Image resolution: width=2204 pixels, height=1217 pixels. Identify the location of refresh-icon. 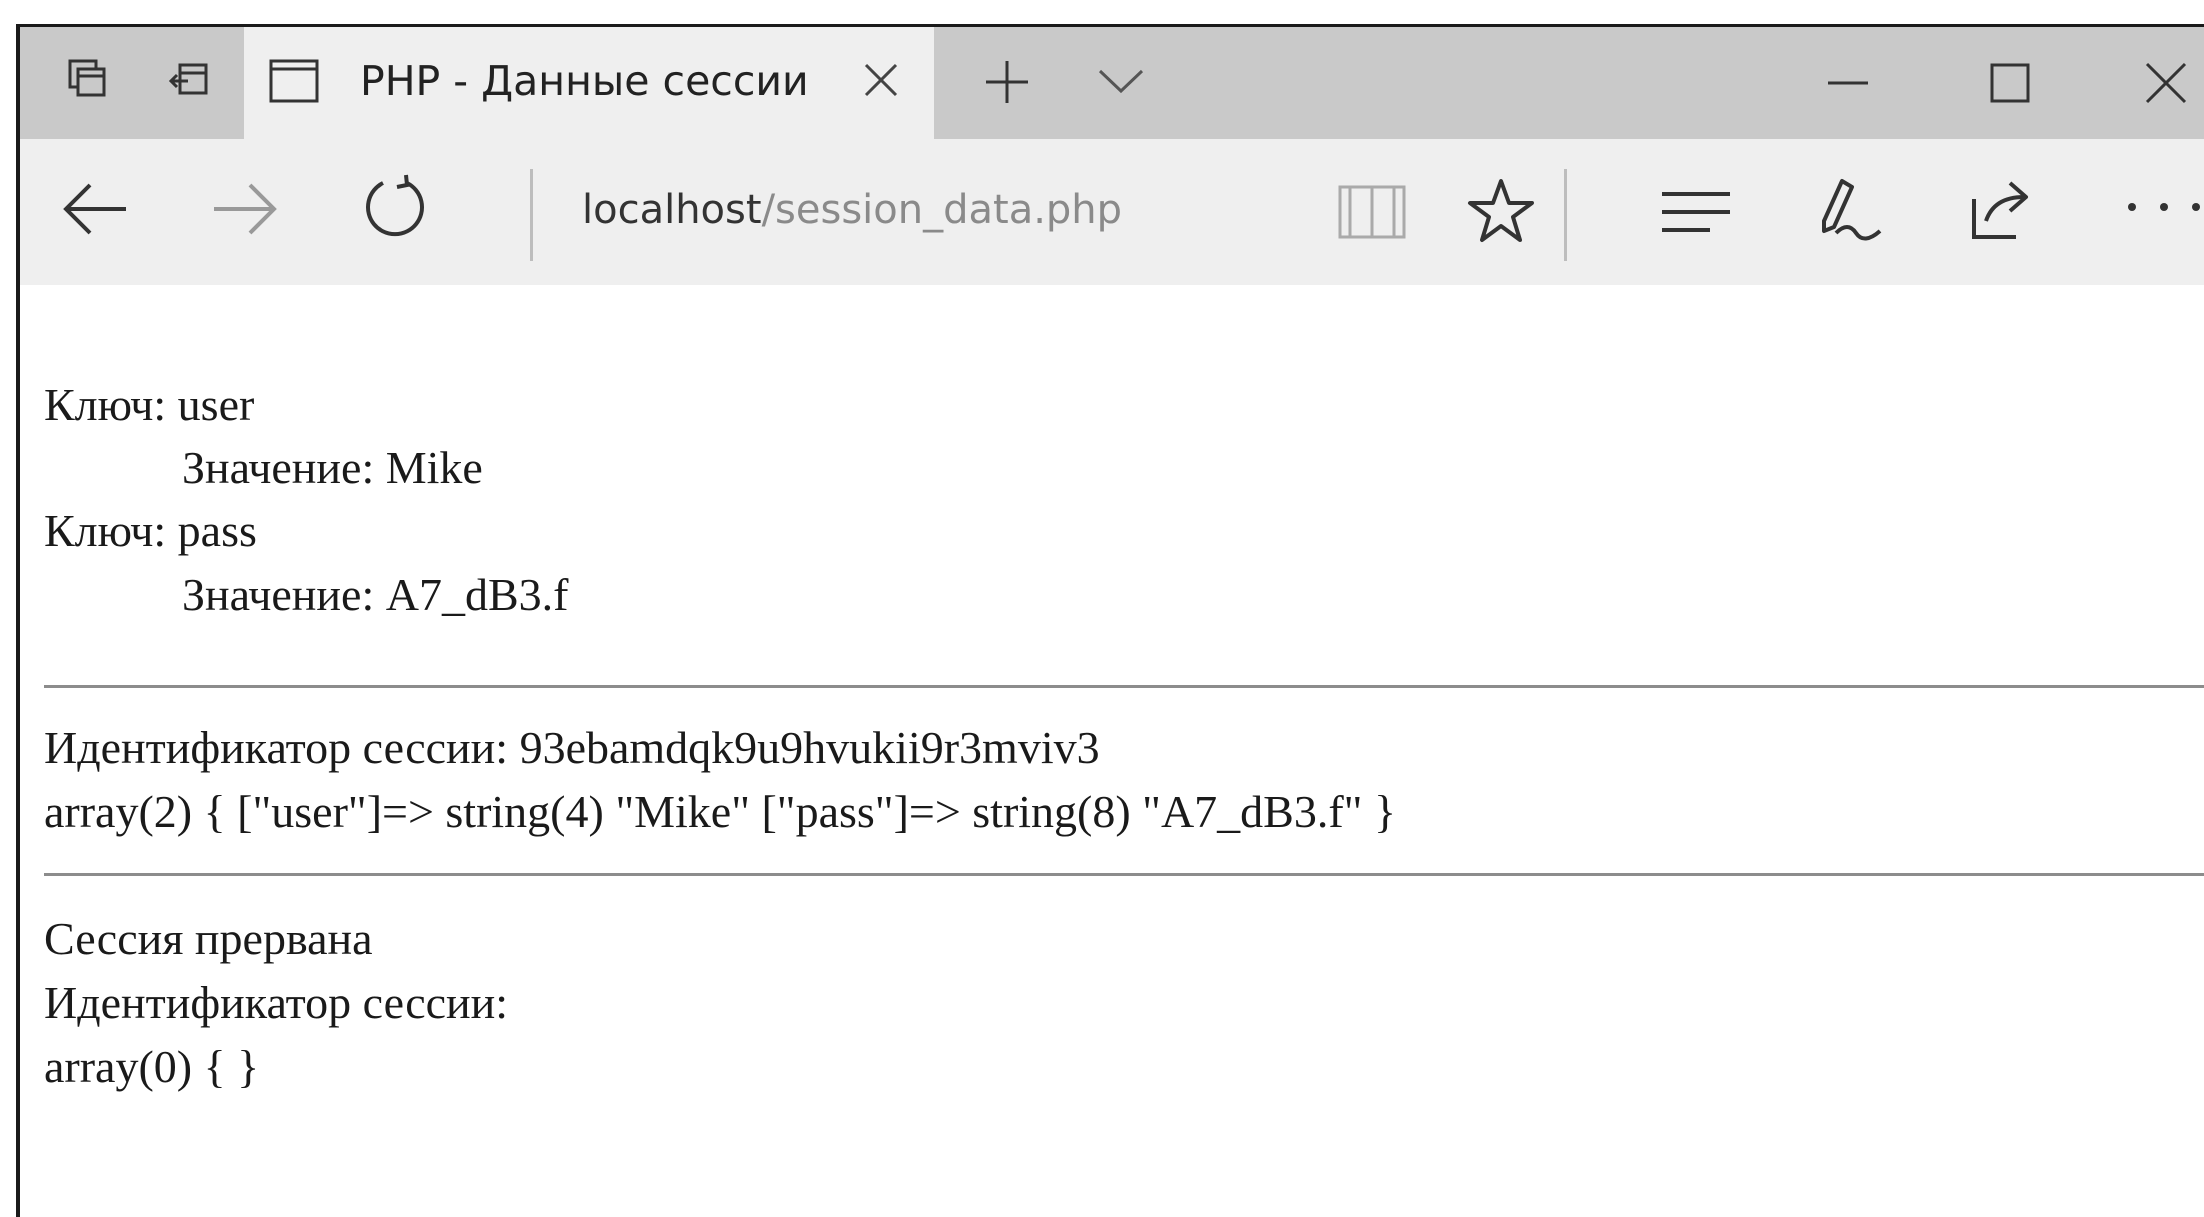
(395, 208).